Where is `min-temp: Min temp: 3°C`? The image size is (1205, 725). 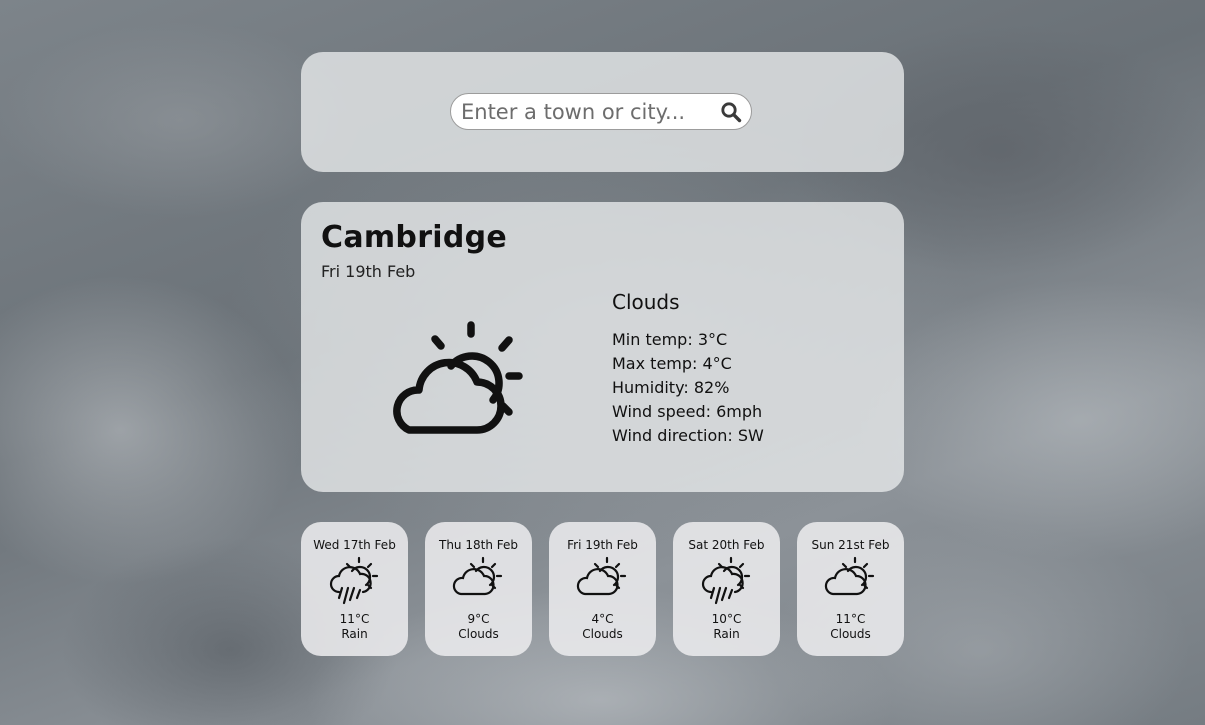
min-temp: Min temp: 3°C is located at coordinates (670, 339).